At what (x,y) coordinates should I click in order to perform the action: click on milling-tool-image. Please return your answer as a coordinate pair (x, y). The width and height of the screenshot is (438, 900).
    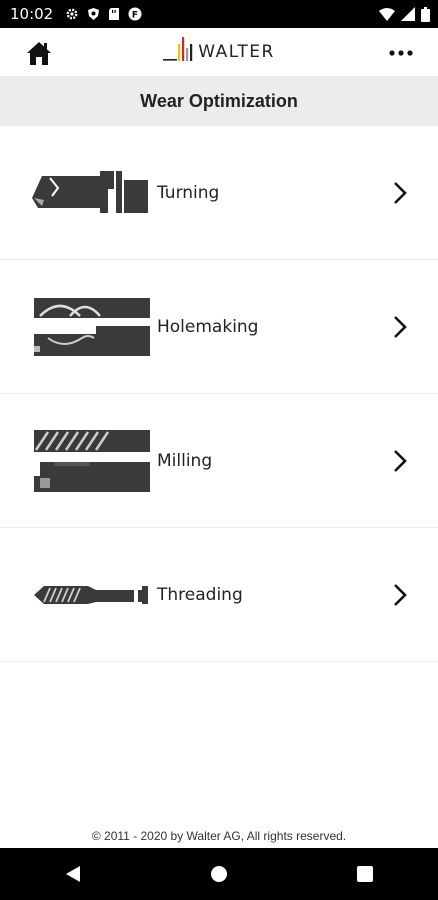
    Looking at the image, I should click on (92, 460).